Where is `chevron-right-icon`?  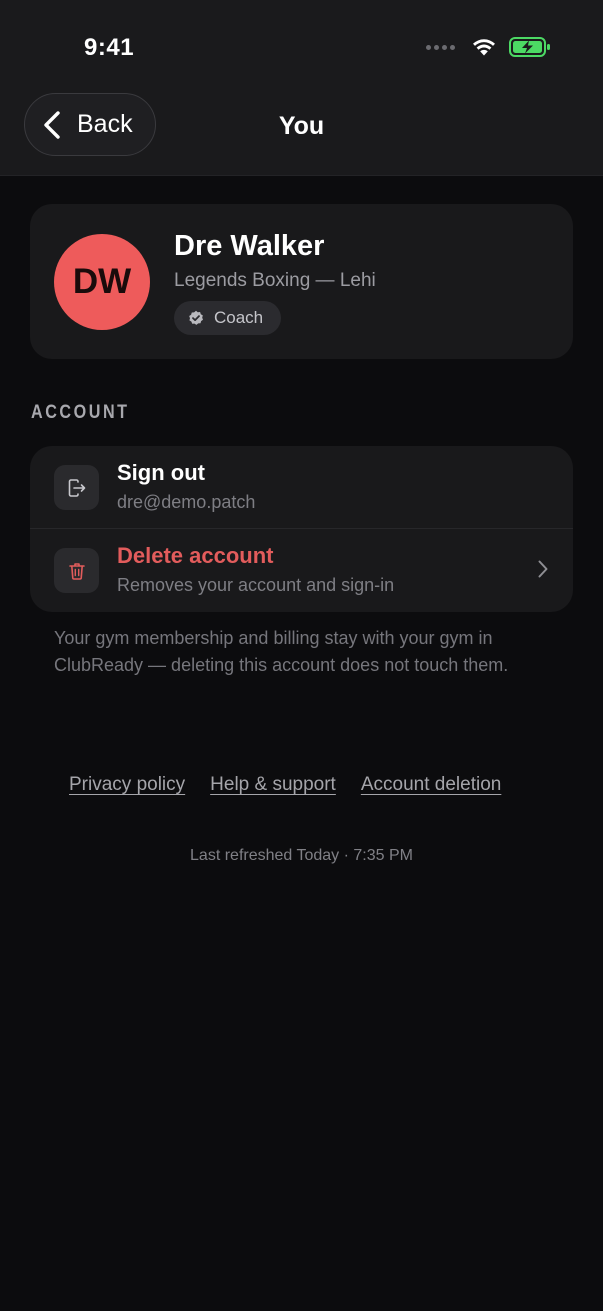 chevron-right-icon is located at coordinates (543, 569).